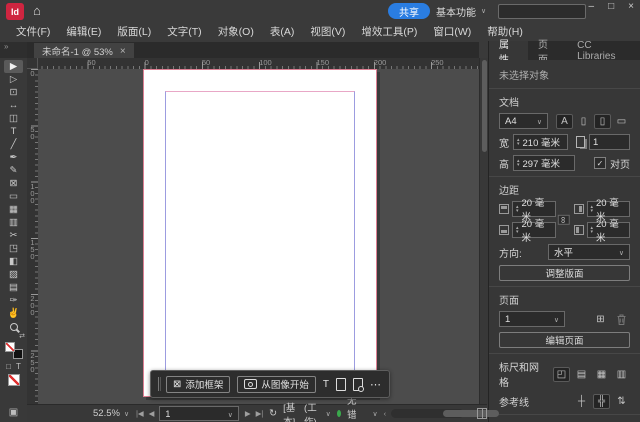  What do you see at coordinates (389, 32) in the screenshot?
I see `menubar-item: 增效工具(P)` at bounding box center [389, 32].